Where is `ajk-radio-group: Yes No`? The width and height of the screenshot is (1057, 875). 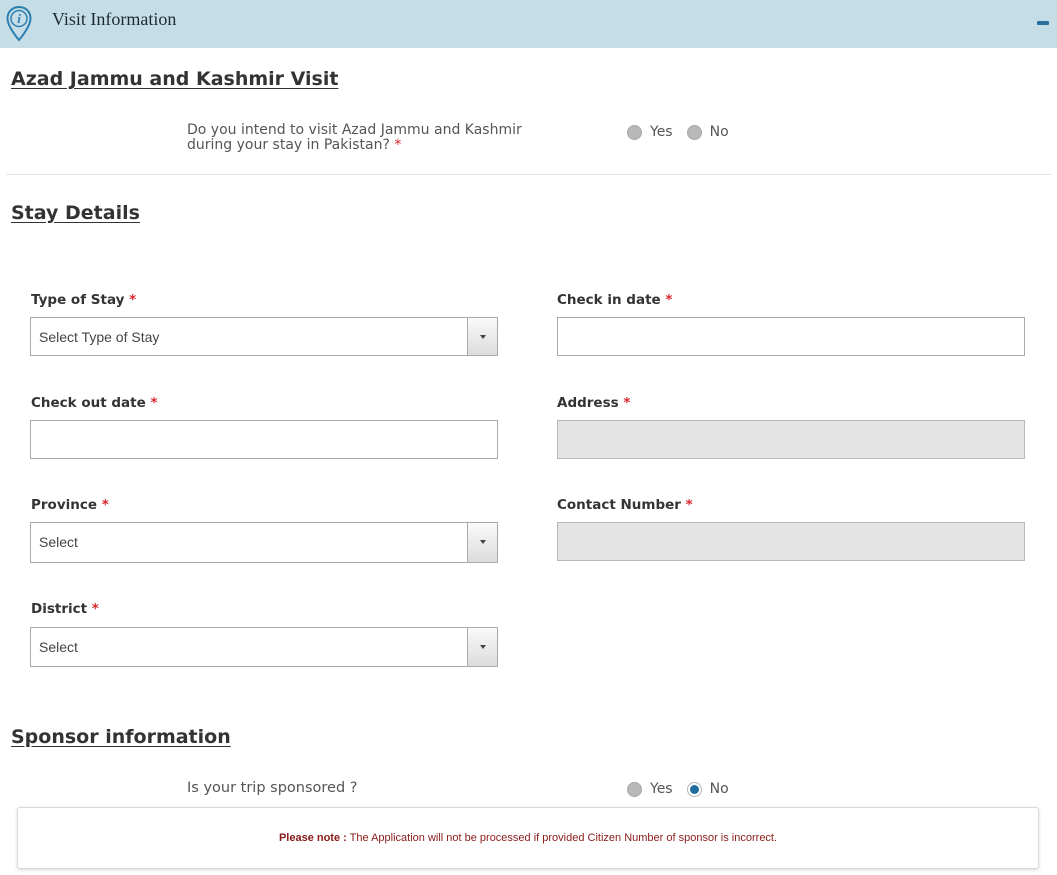 ajk-radio-group: Yes No is located at coordinates (685, 132).